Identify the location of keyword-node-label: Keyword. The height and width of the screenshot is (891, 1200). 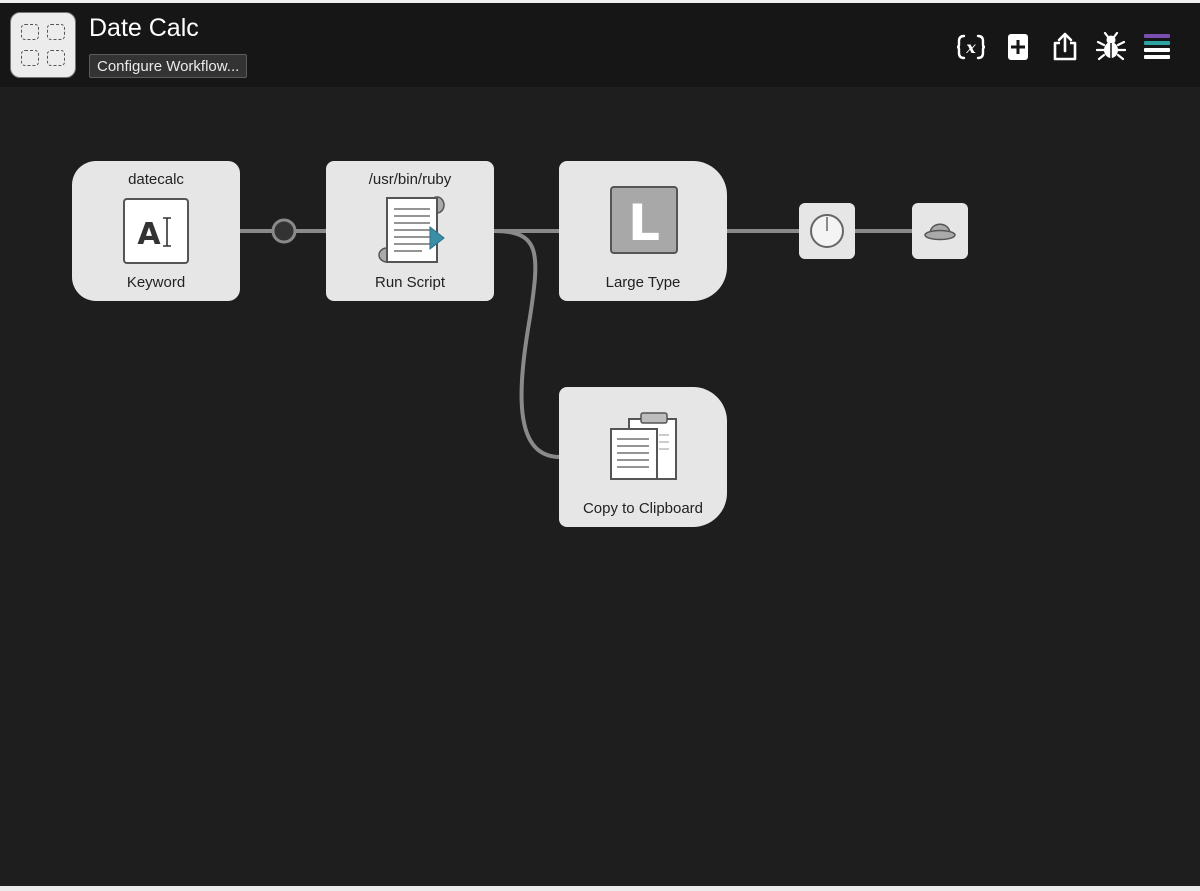
(156, 282).